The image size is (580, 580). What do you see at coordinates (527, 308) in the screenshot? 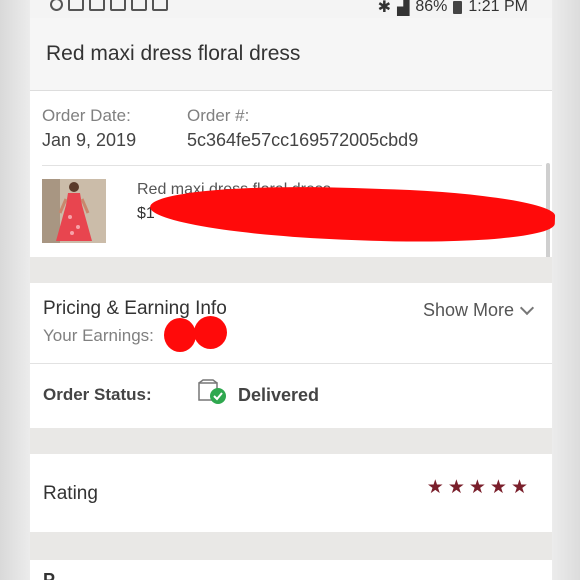
I see `chevron-down-icon` at bounding box center [527, 308].